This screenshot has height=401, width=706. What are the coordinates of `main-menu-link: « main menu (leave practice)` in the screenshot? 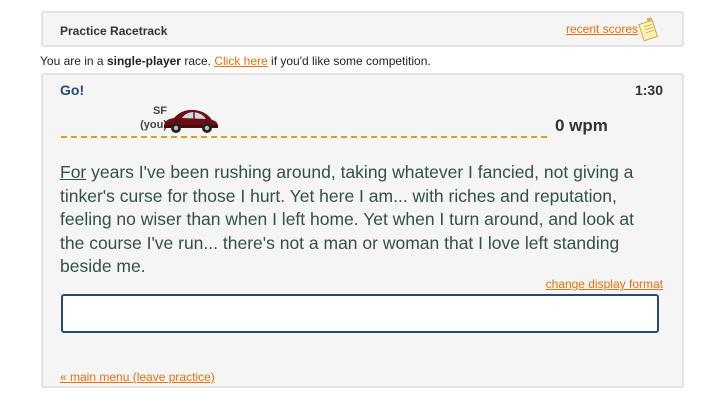 It's located at (137, 377).